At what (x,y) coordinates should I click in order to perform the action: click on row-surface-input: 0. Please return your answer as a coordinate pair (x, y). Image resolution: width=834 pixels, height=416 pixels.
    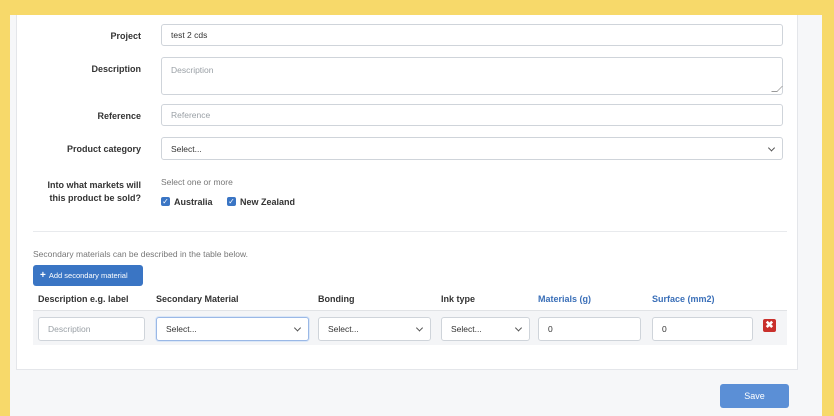
    Looking at the image, I should click on (702, 329).